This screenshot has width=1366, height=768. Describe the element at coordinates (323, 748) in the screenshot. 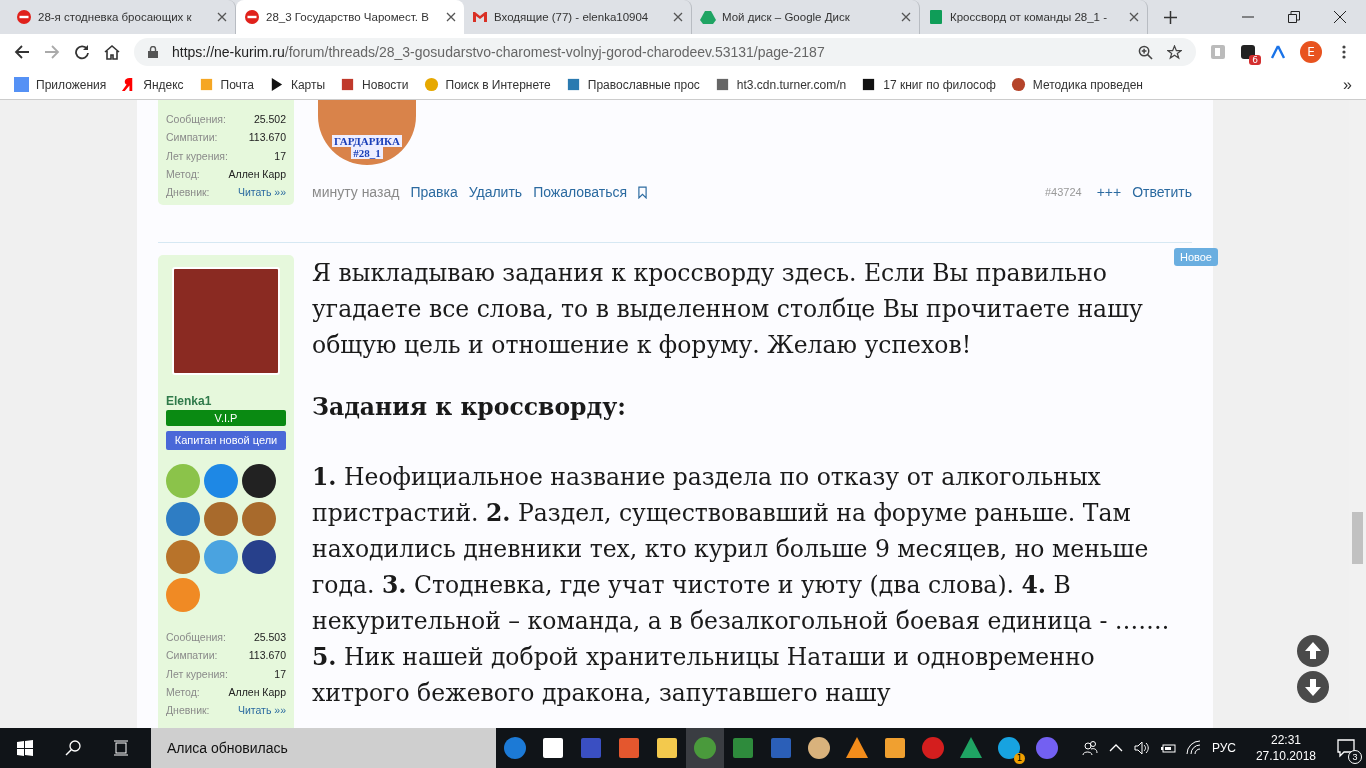

I see `search-field: Алиса обновилась` at that location.